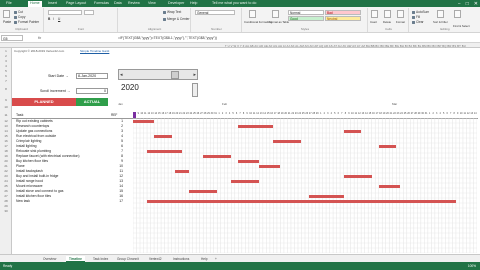 The image size is (480, 270). What do you see at coordinates (118, 191) in the screenshot?
I see `task-ref: 15` at bounding box center [118, 191].